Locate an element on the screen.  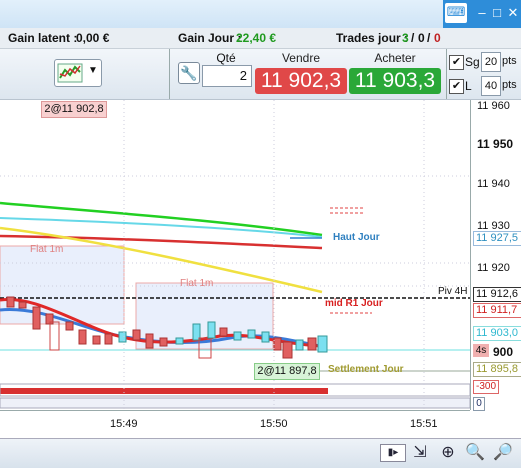
flat-zone-label-2: Flat 1m is located at coordinates (197, 283).